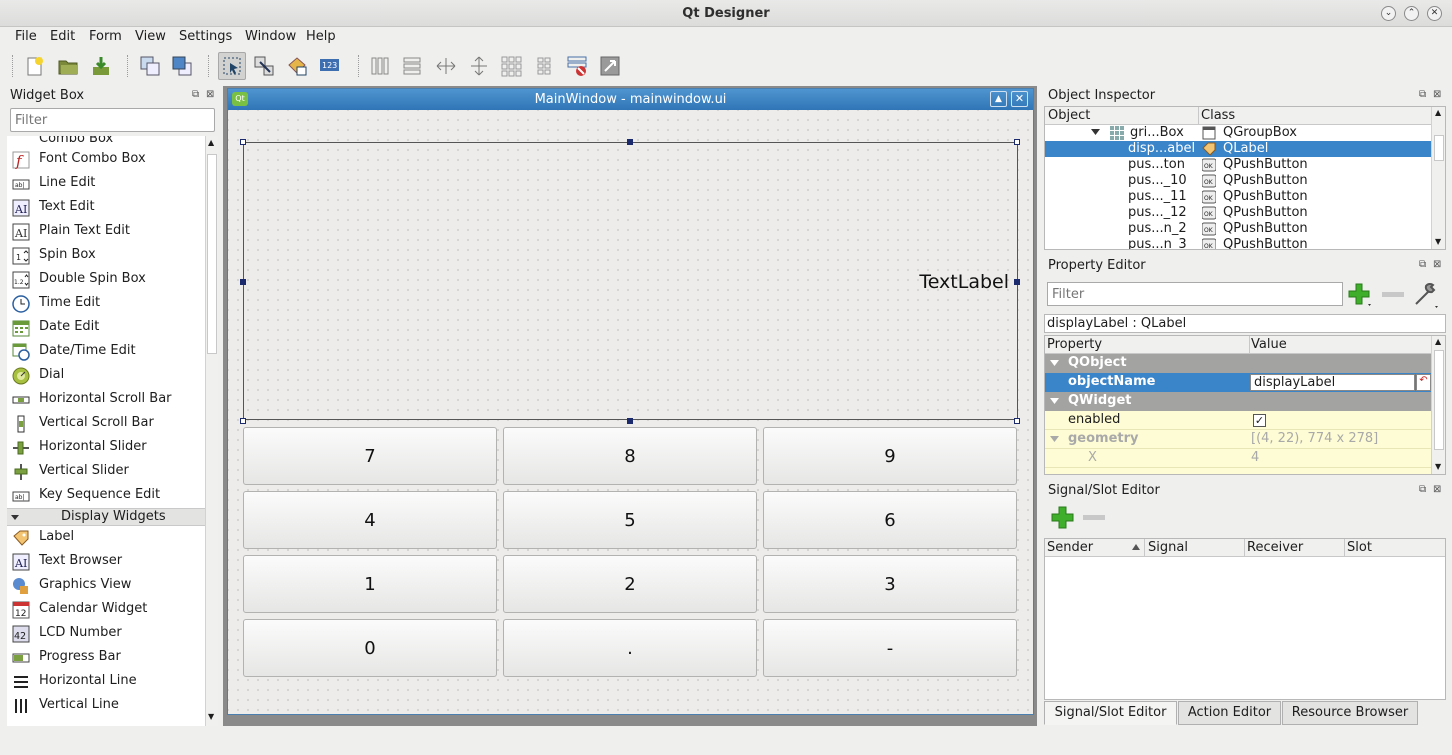 The image size is (1452, 755). I want to click on list-item: Graphics View, so click(106, 586).